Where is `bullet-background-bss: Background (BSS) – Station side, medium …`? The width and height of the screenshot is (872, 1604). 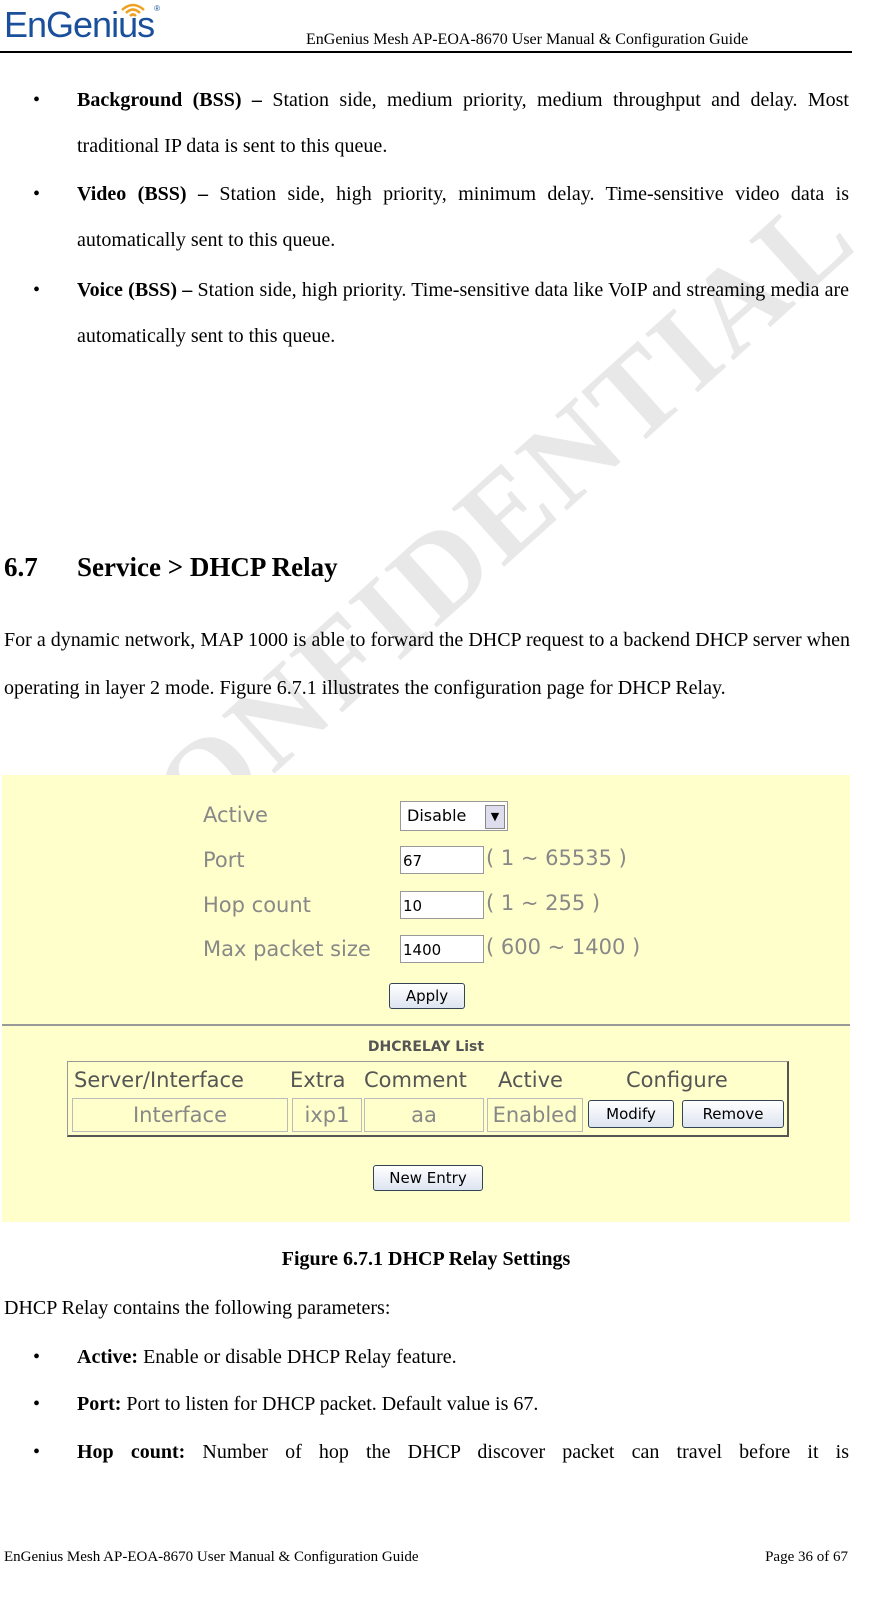 bullet-background-bss: Background (BSS) – Station side, medium … is located at coordinates (441, 123).